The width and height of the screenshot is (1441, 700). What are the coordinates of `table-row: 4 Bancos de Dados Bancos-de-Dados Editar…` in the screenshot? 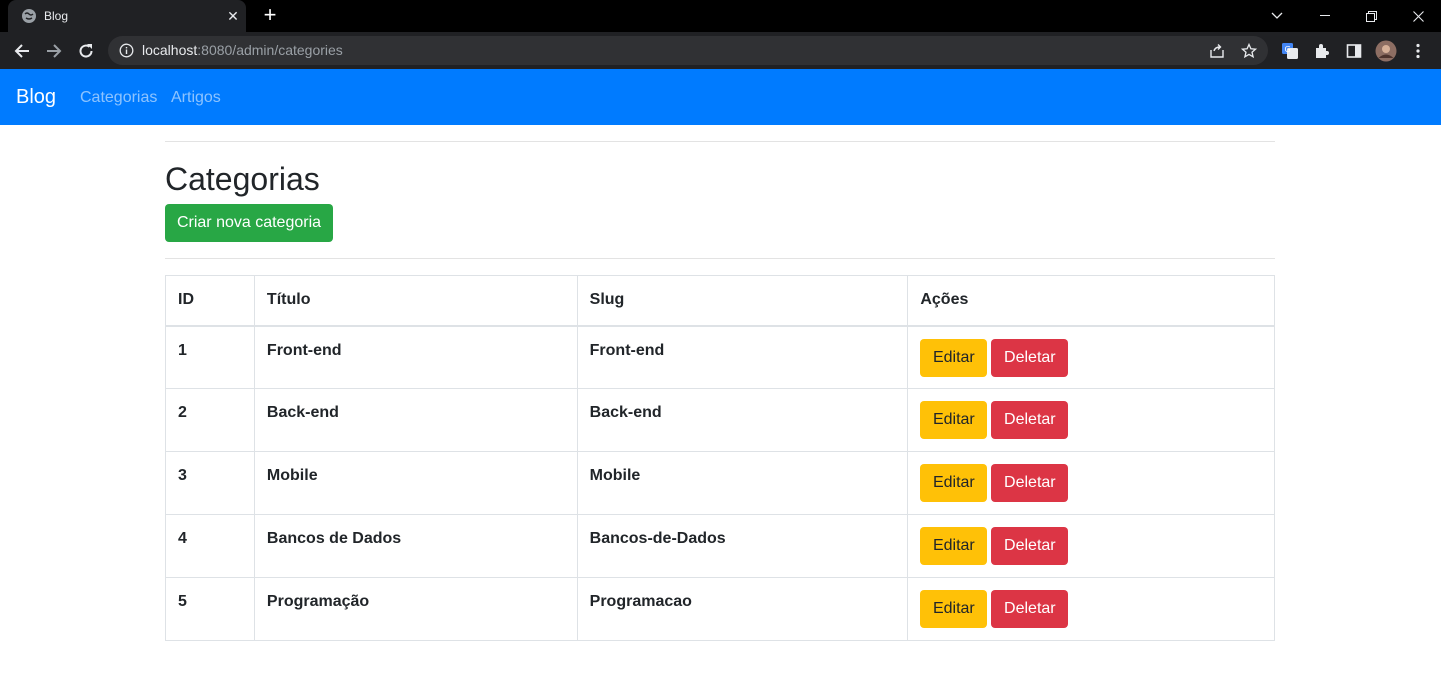 It's located at (720, 546).